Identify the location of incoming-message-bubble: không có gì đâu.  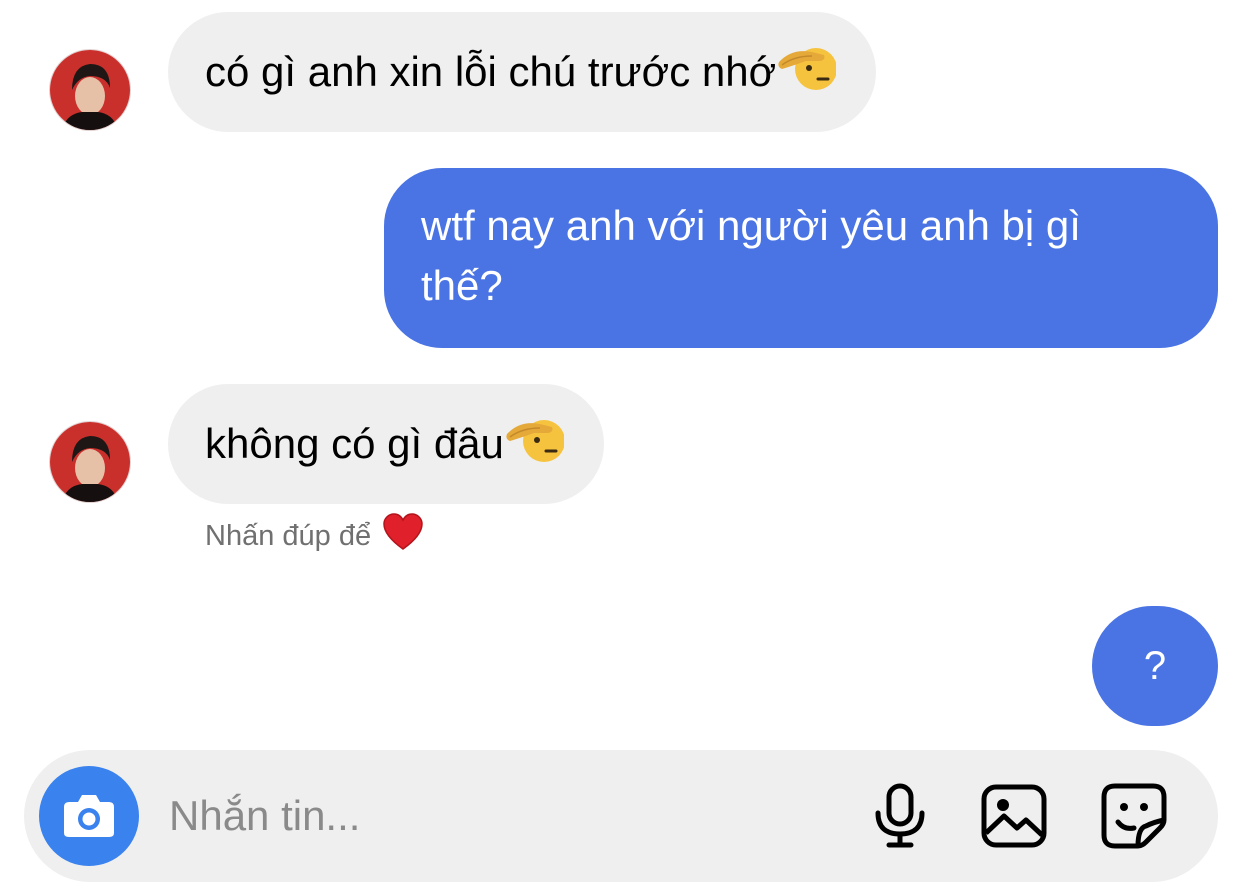
(386, 444).